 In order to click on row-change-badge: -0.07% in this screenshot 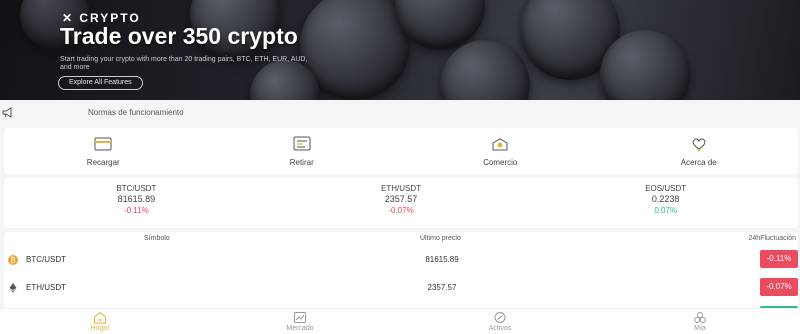, I will do `click(779, 287)`.